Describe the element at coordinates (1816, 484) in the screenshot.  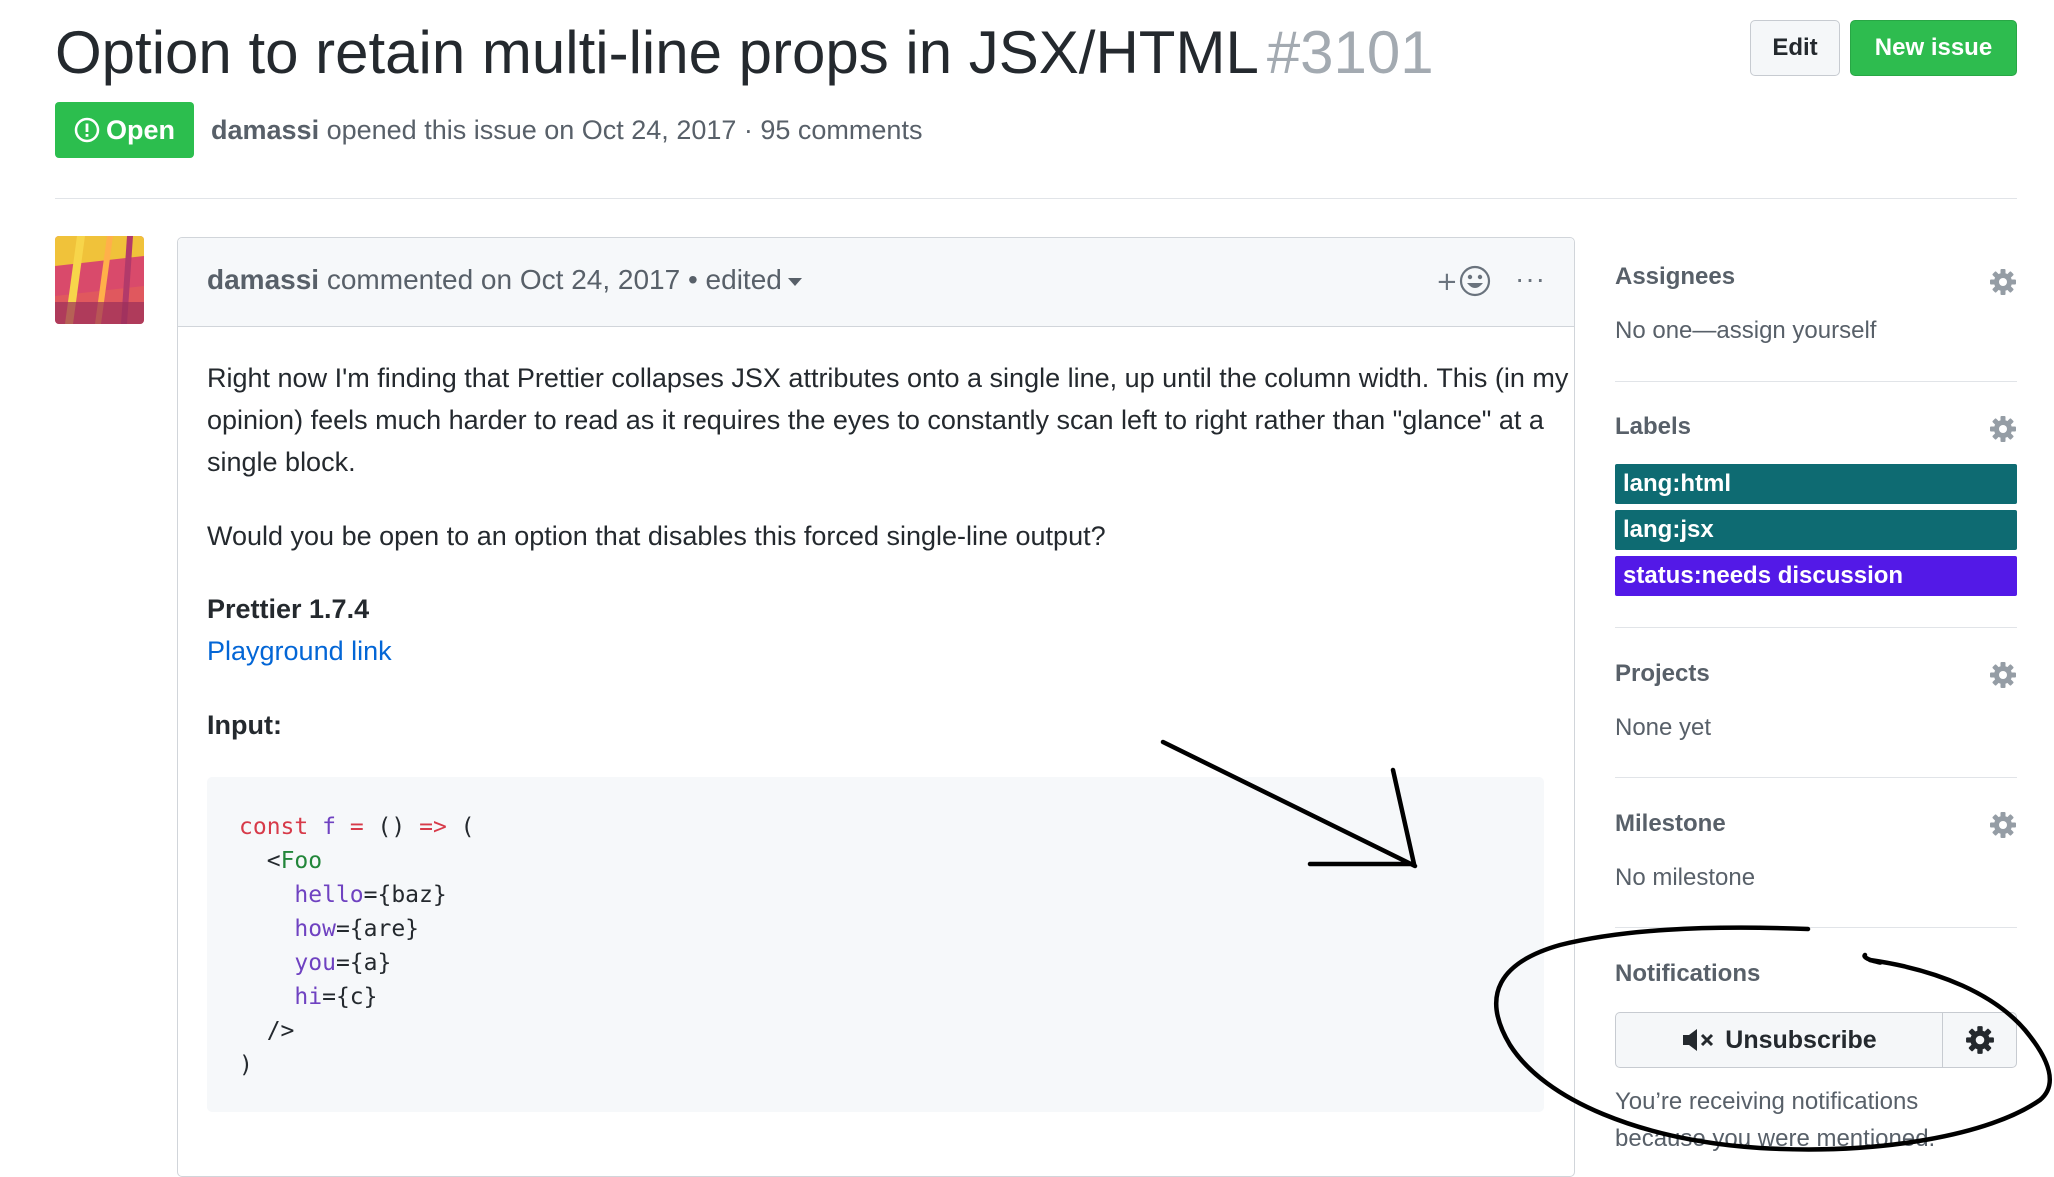
I see `label-lang-html: lang:html` at that location.